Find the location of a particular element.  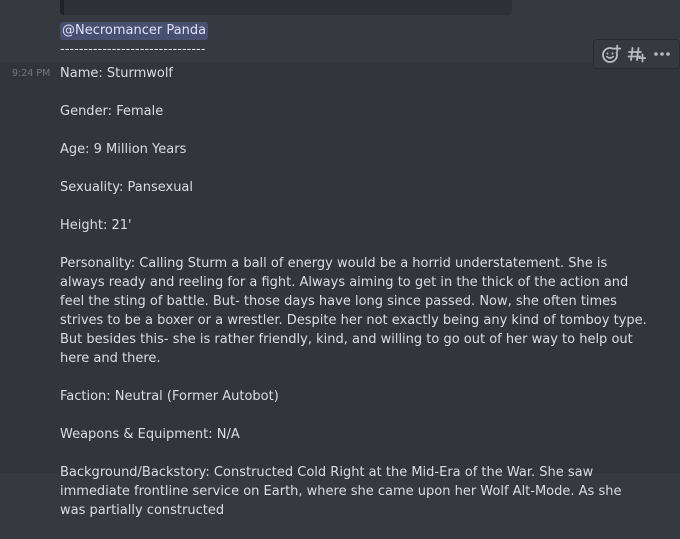

message-line-age: Age: 9 Million Years is located at coordinates (123, 149).